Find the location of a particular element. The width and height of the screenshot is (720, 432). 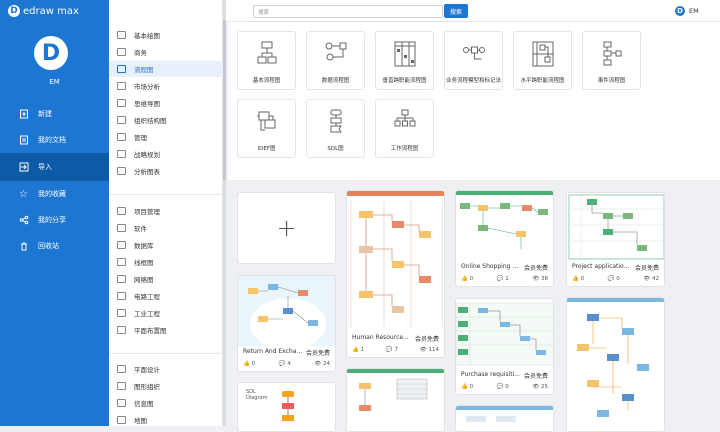

like-count: 👍 1 is located at coordinates (358, 350).